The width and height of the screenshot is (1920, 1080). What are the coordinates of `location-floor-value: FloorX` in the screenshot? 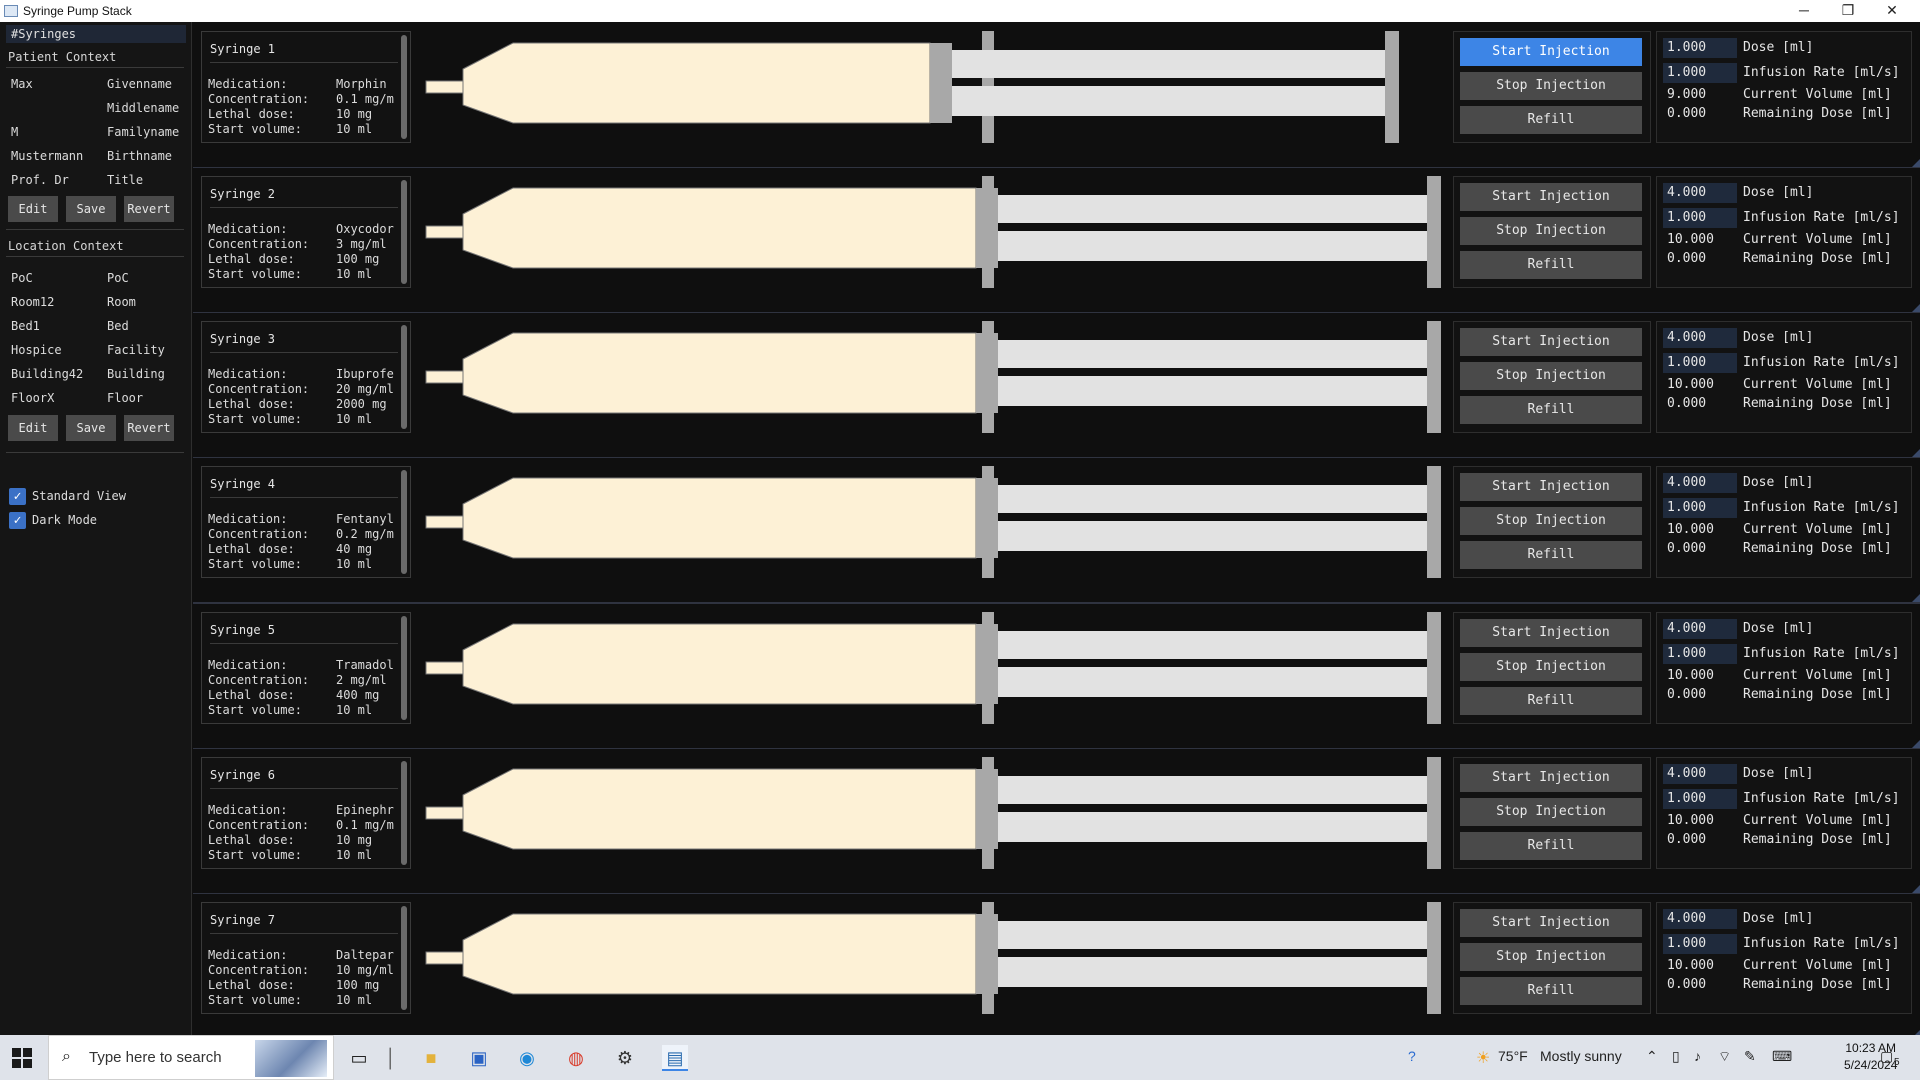 It's located at (32, 398).